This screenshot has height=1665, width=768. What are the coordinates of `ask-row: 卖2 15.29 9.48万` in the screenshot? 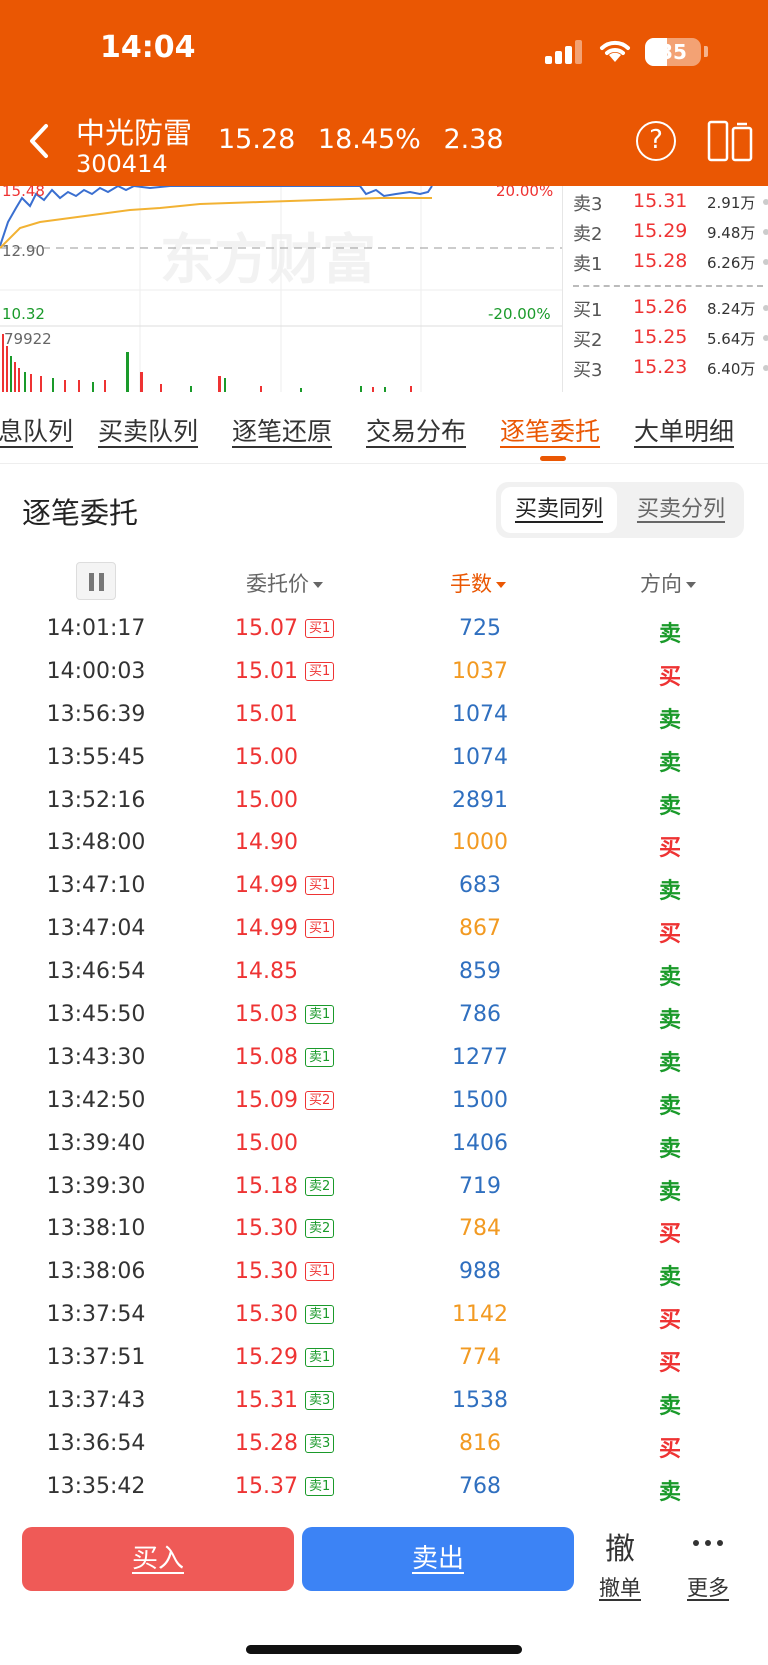 It's located at (670, 233).